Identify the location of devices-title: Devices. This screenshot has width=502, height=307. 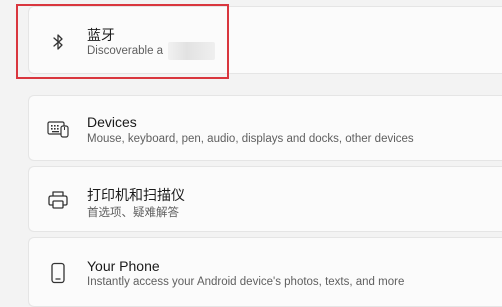
(112, 122).